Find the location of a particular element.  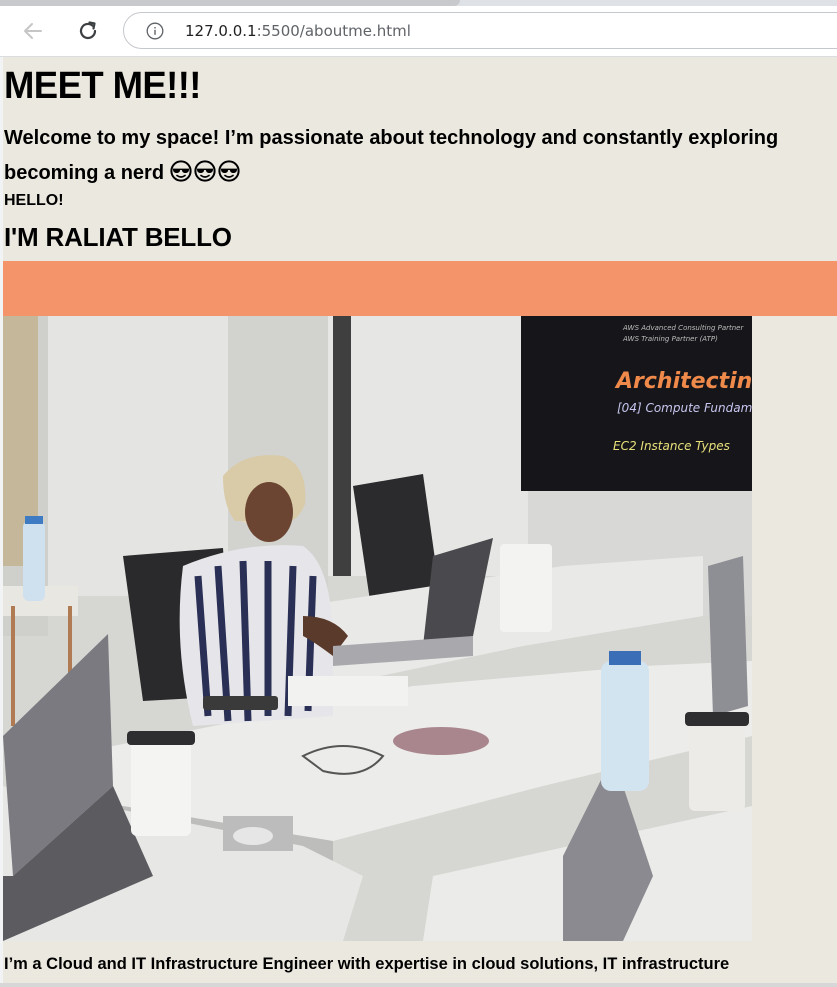

tab-strip is located at coordinates (418, 3).